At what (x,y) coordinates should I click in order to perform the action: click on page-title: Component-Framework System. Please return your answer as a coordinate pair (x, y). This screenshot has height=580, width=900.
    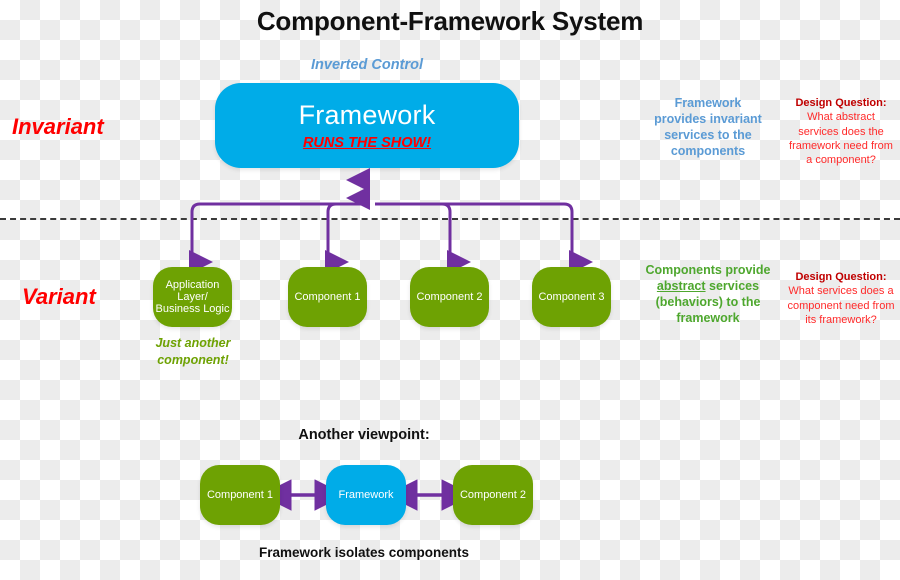
    Looking at the image, I should click on (450, 21).